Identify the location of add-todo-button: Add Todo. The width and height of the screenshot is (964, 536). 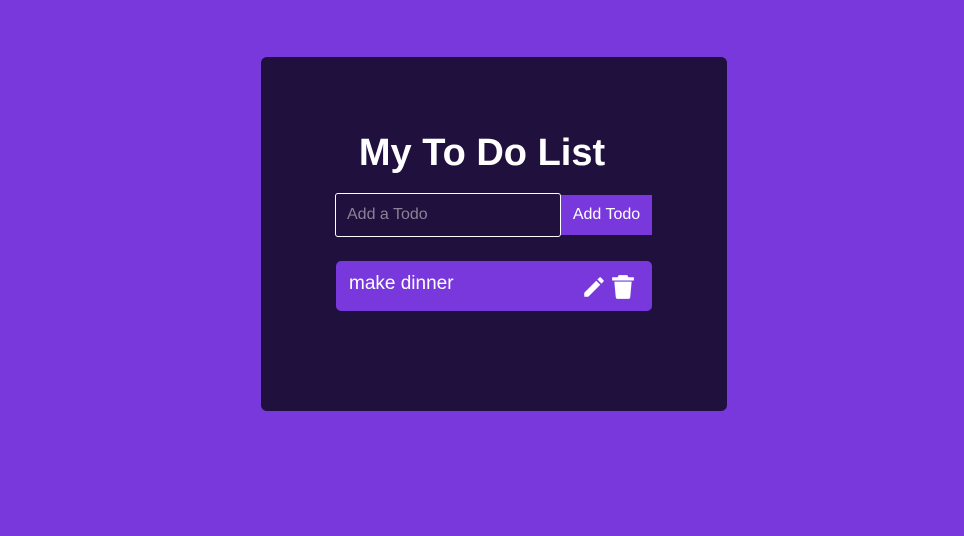
(606, 215).